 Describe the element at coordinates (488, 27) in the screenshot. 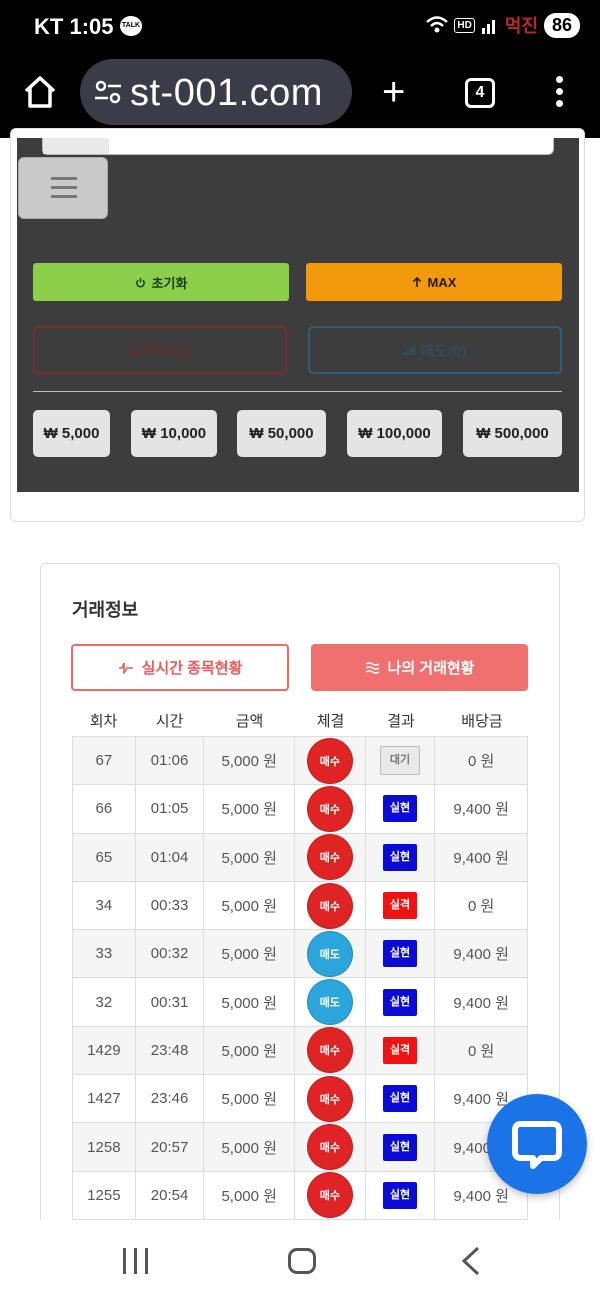

I see `signal-icon` at that location.